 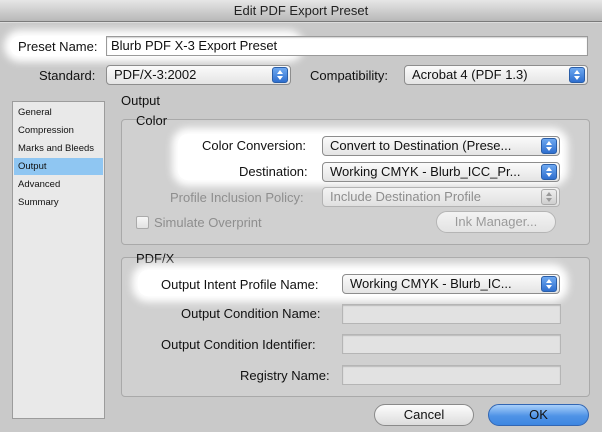 What do you see at coordinates (349, 75) in the screenshot?
I see `compatibility-label: Compatibility:` at bounding box center [349, 75].